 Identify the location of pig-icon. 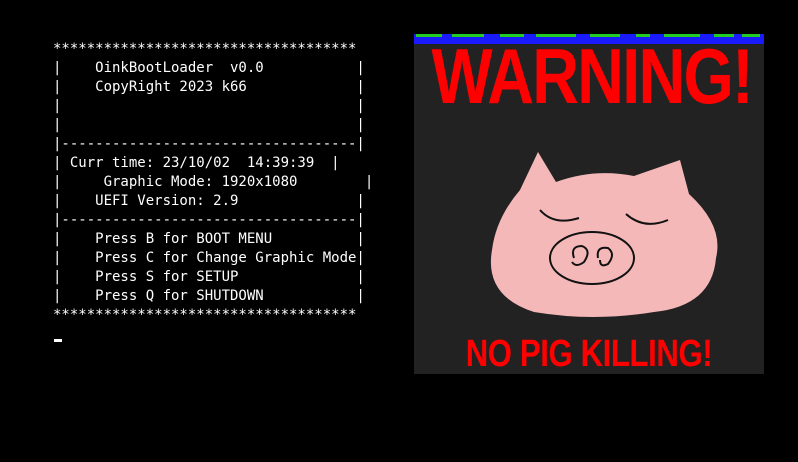
(604, 234).